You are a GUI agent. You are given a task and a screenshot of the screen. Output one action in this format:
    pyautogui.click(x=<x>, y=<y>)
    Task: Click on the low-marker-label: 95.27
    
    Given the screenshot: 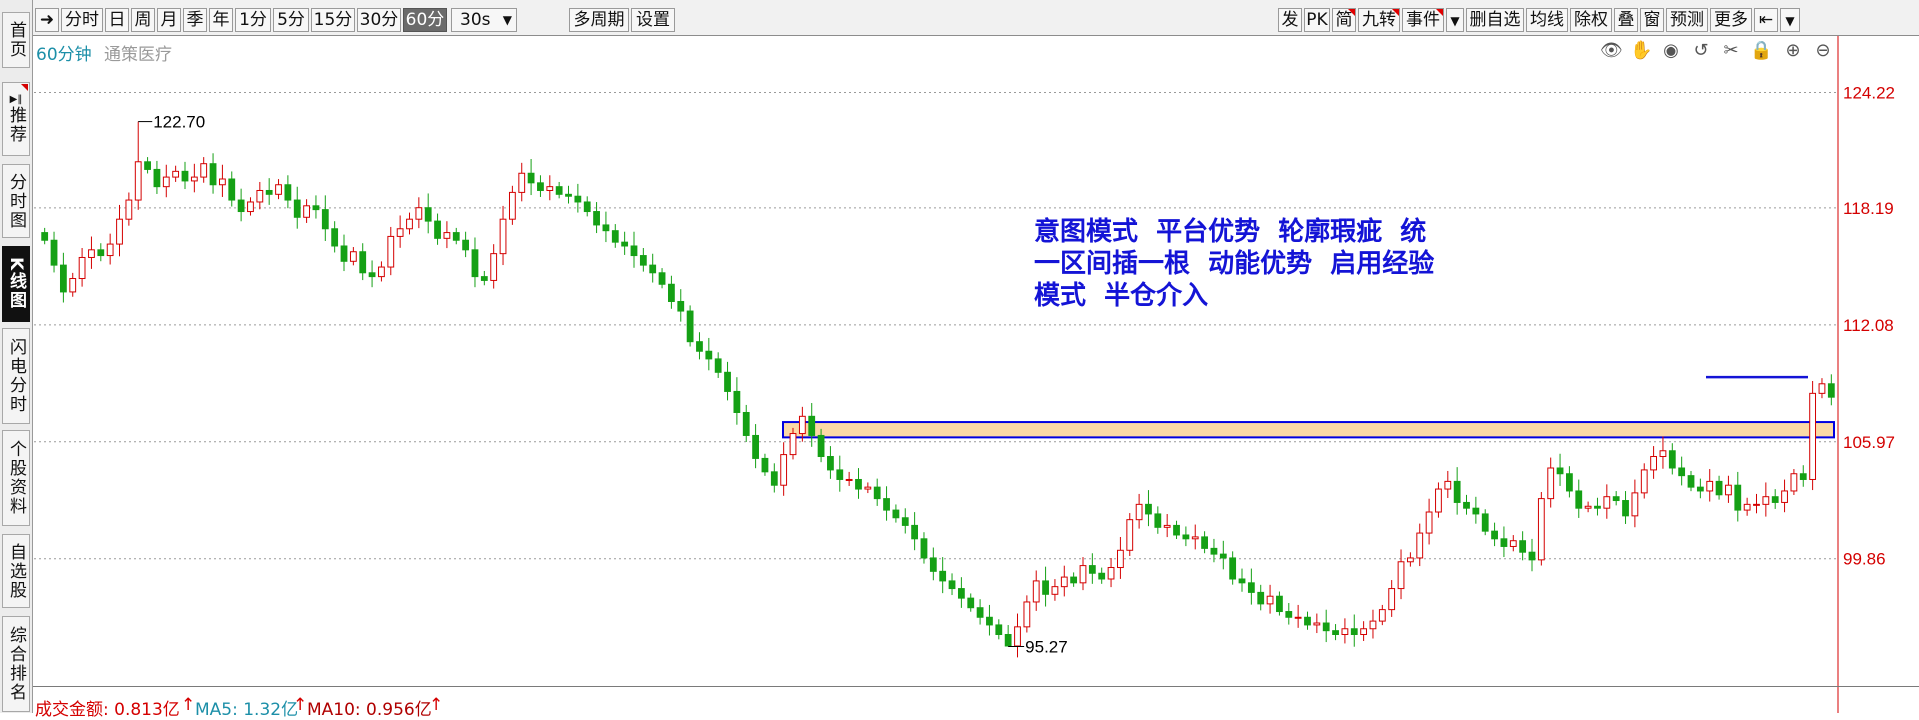 What is the action you would take?
    pyautogui.click(x=1046, y=647)
    